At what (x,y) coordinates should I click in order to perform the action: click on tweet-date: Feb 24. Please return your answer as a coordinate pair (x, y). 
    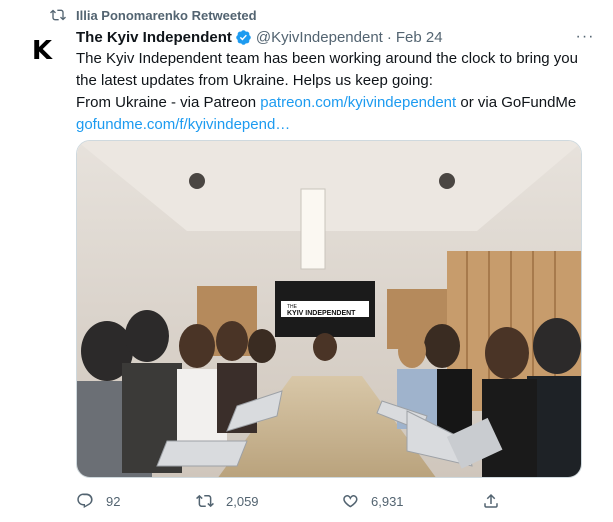
    Looking at the image, I should click on (419, 37).